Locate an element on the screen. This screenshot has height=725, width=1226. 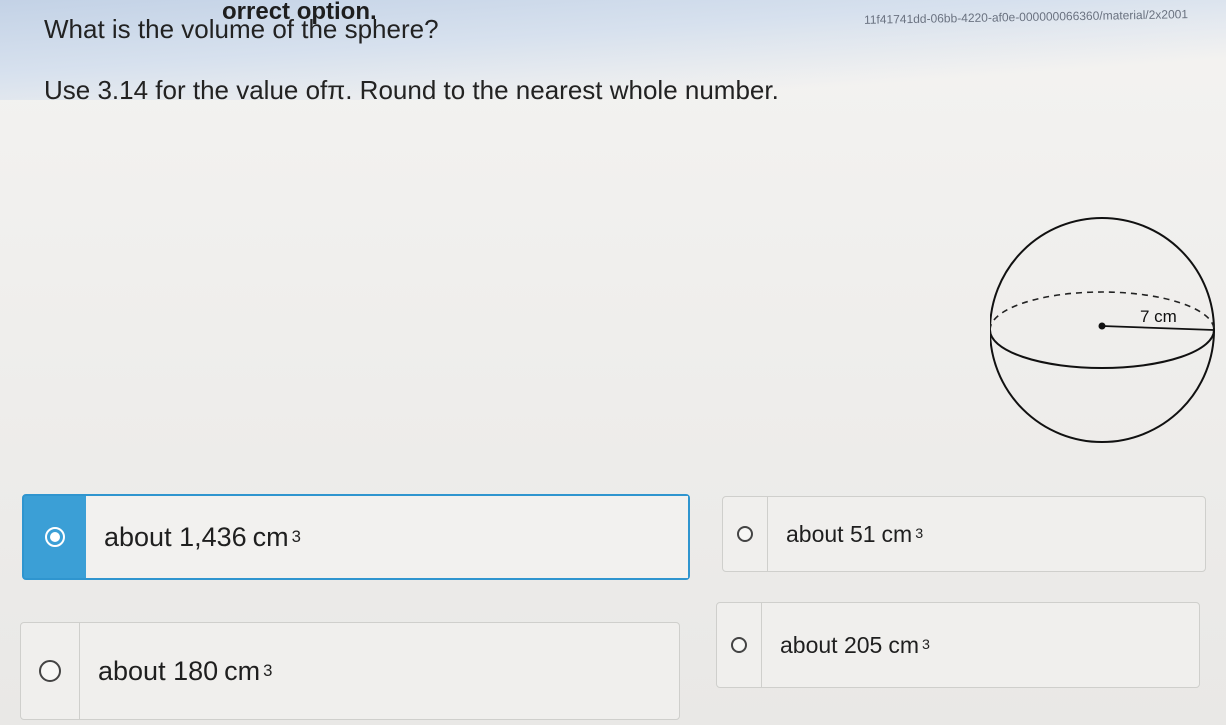
sphere-diagram: 7 cm is located at coordinates (1102, 330).